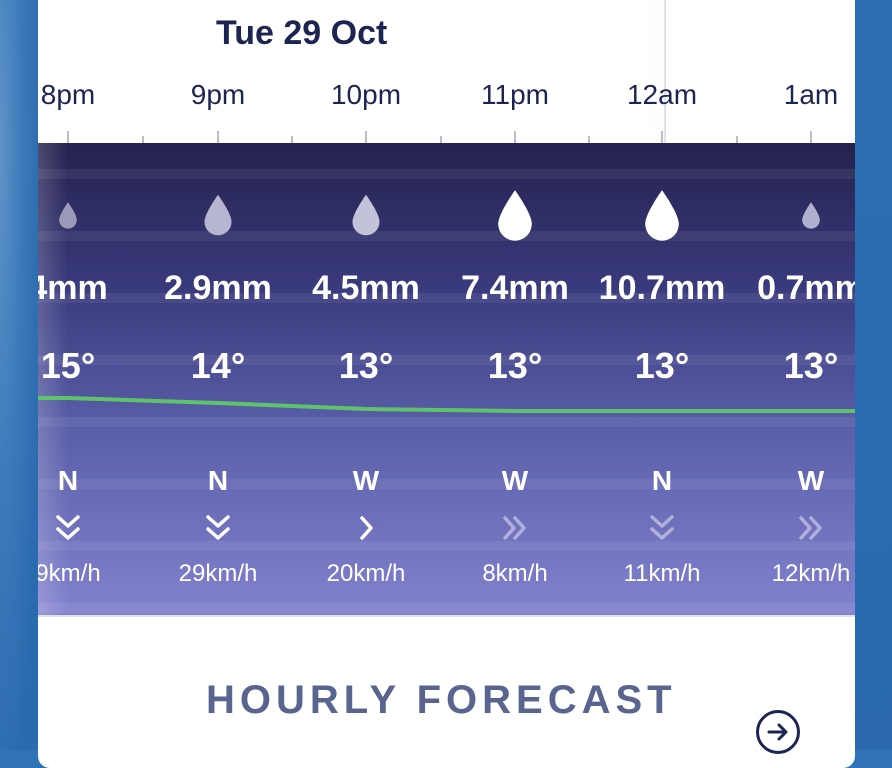 The height and width of the screenshot is (768, 892). What do you see at coordinates (19, 375) in the screenshot?
I see `background-left` at bounding box center [19, 375].